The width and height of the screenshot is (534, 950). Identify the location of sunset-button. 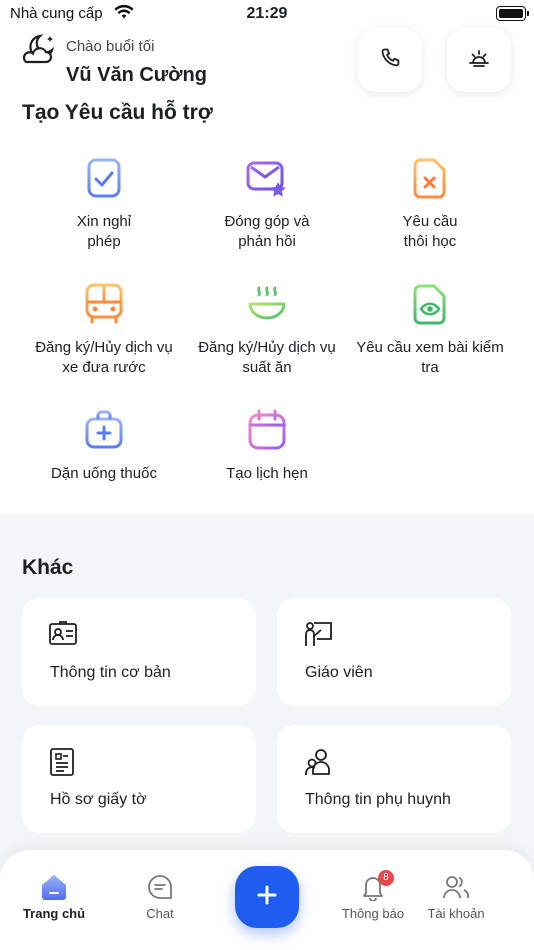
(479, 60).